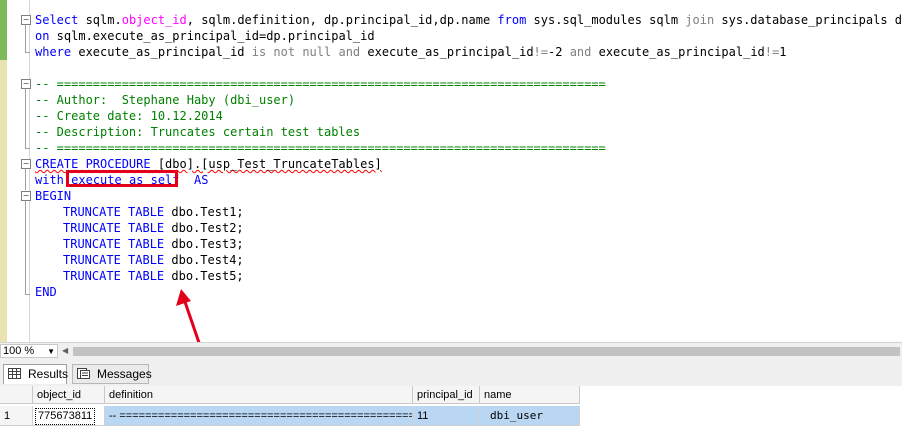  Describe the element at coordinates (259, 395) in the screenshot. I see `column-header-definition: definition` at that location.